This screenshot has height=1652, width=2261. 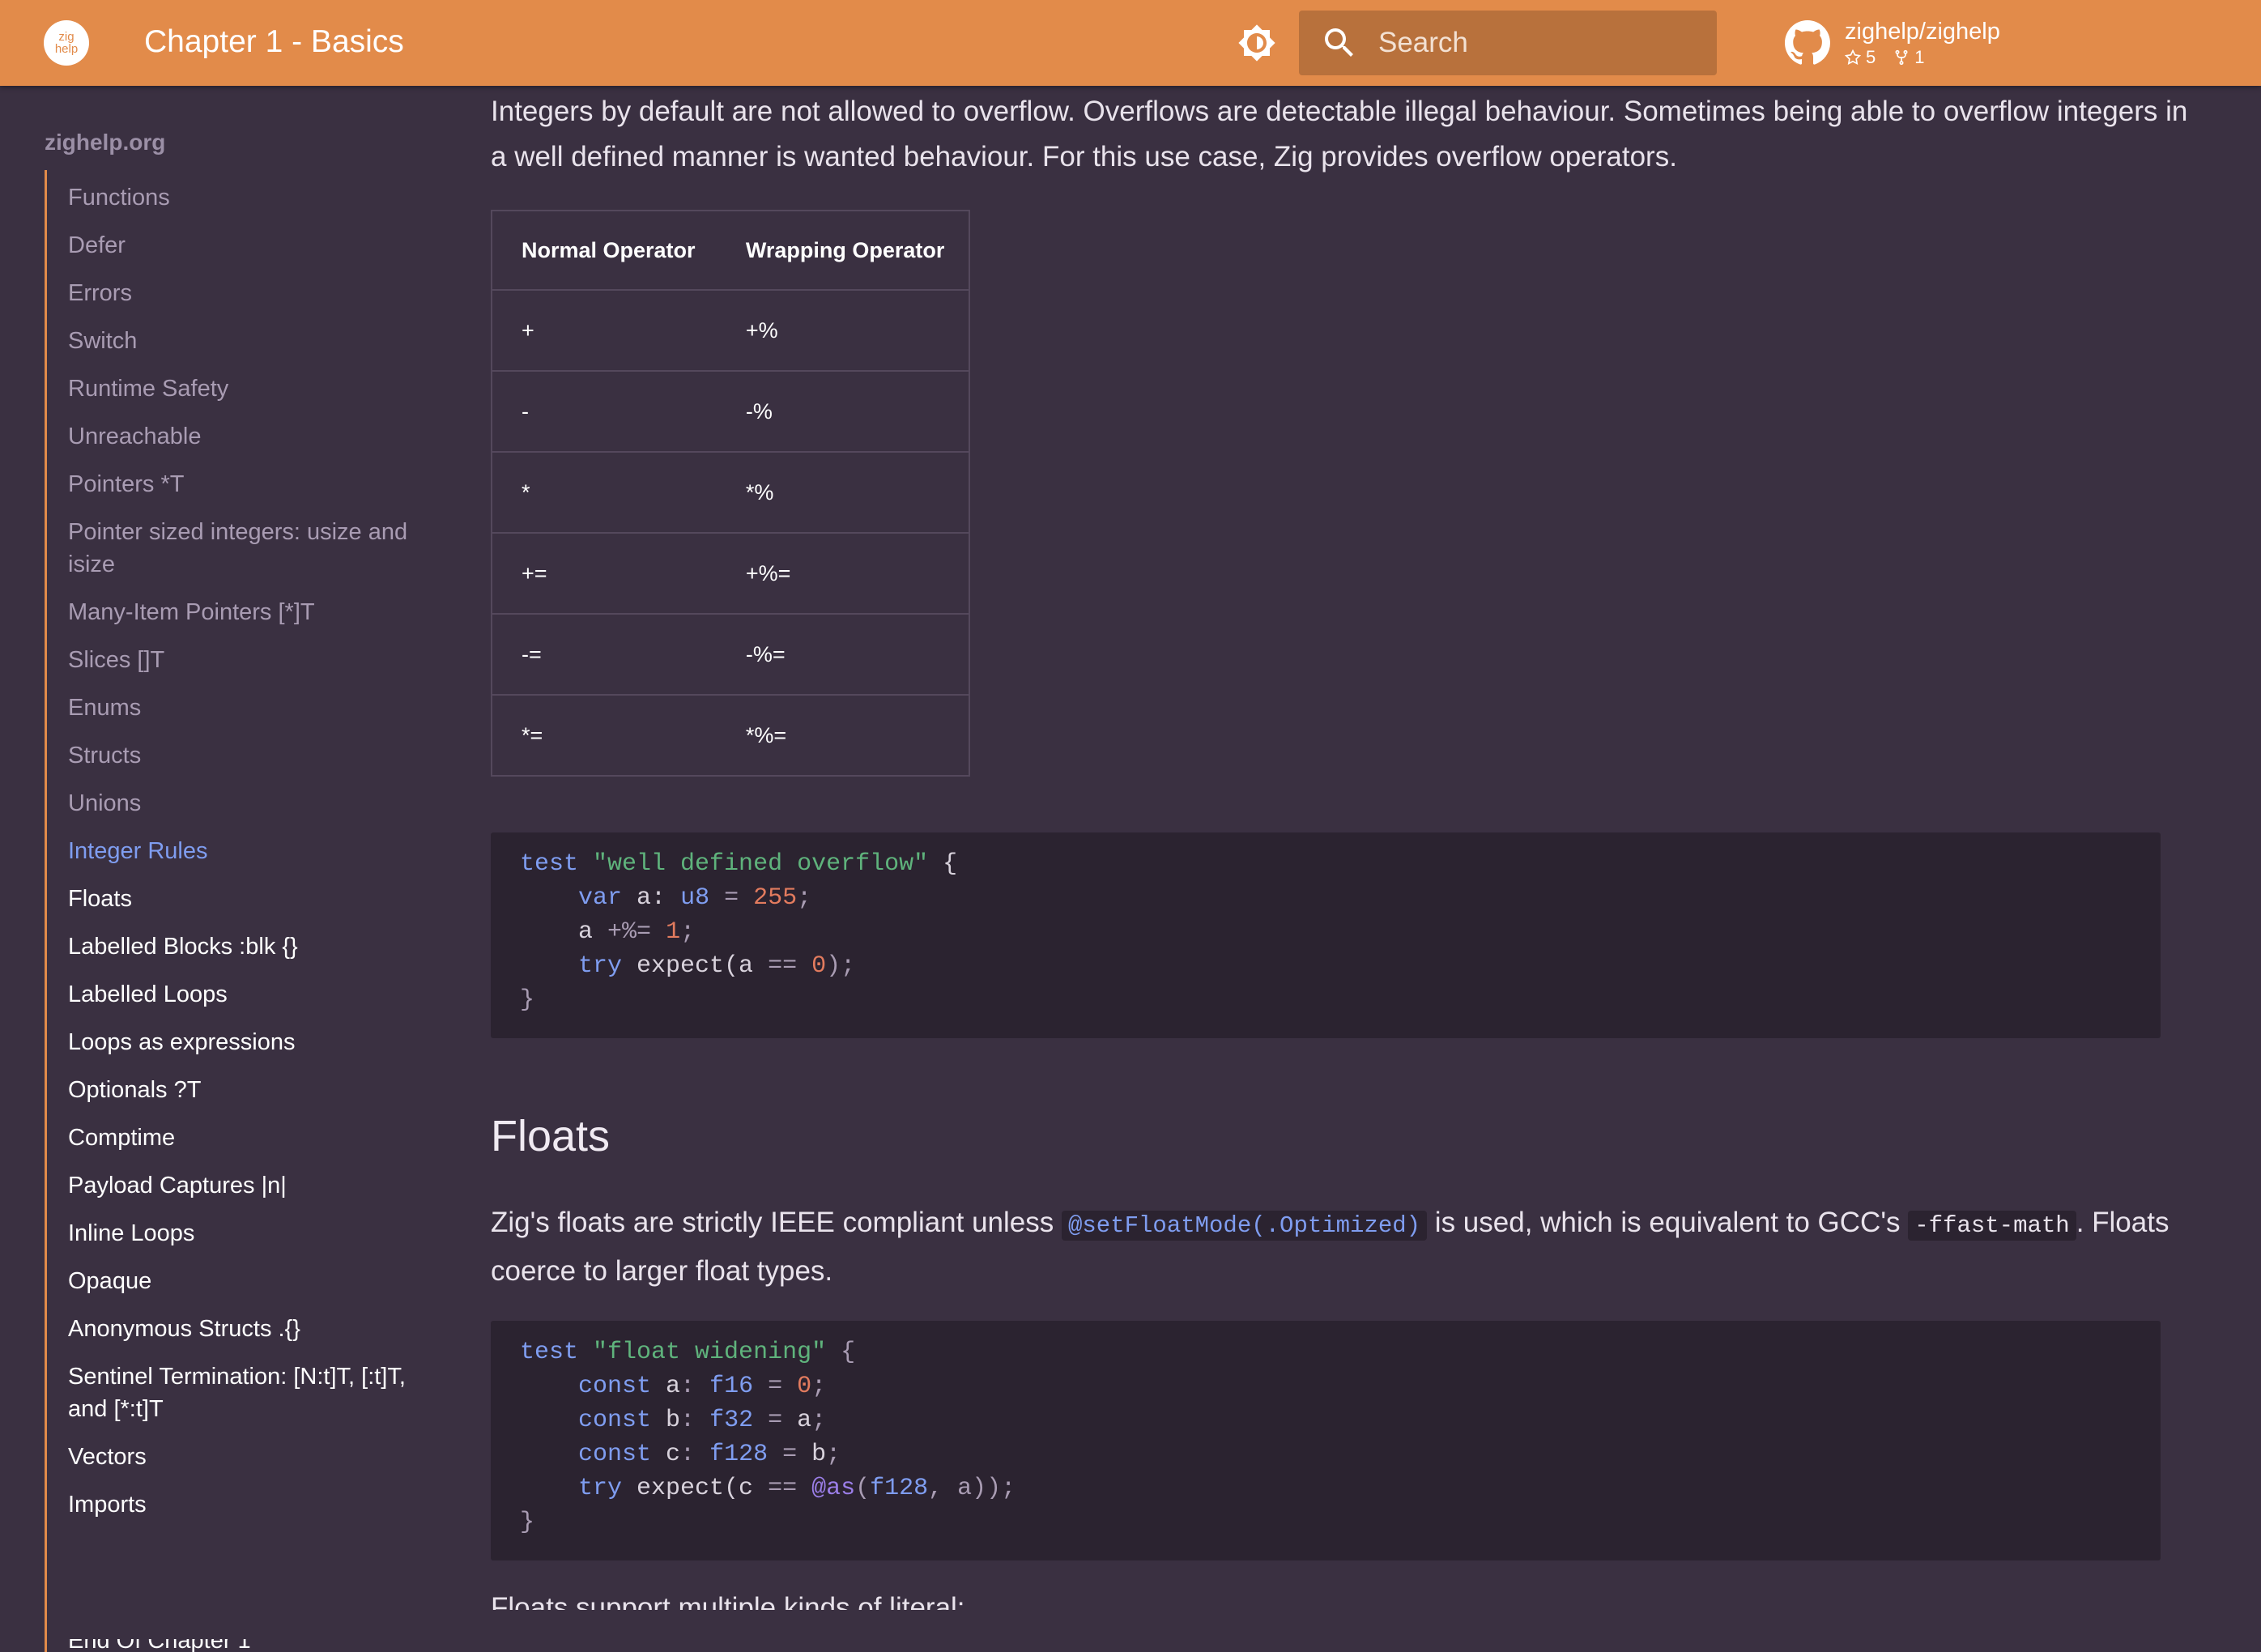 What do you see at coordinates (274, 41) in the screenshot?
I see `page-title: Chapter 1 - Basics` at bounding box center [274, 41].